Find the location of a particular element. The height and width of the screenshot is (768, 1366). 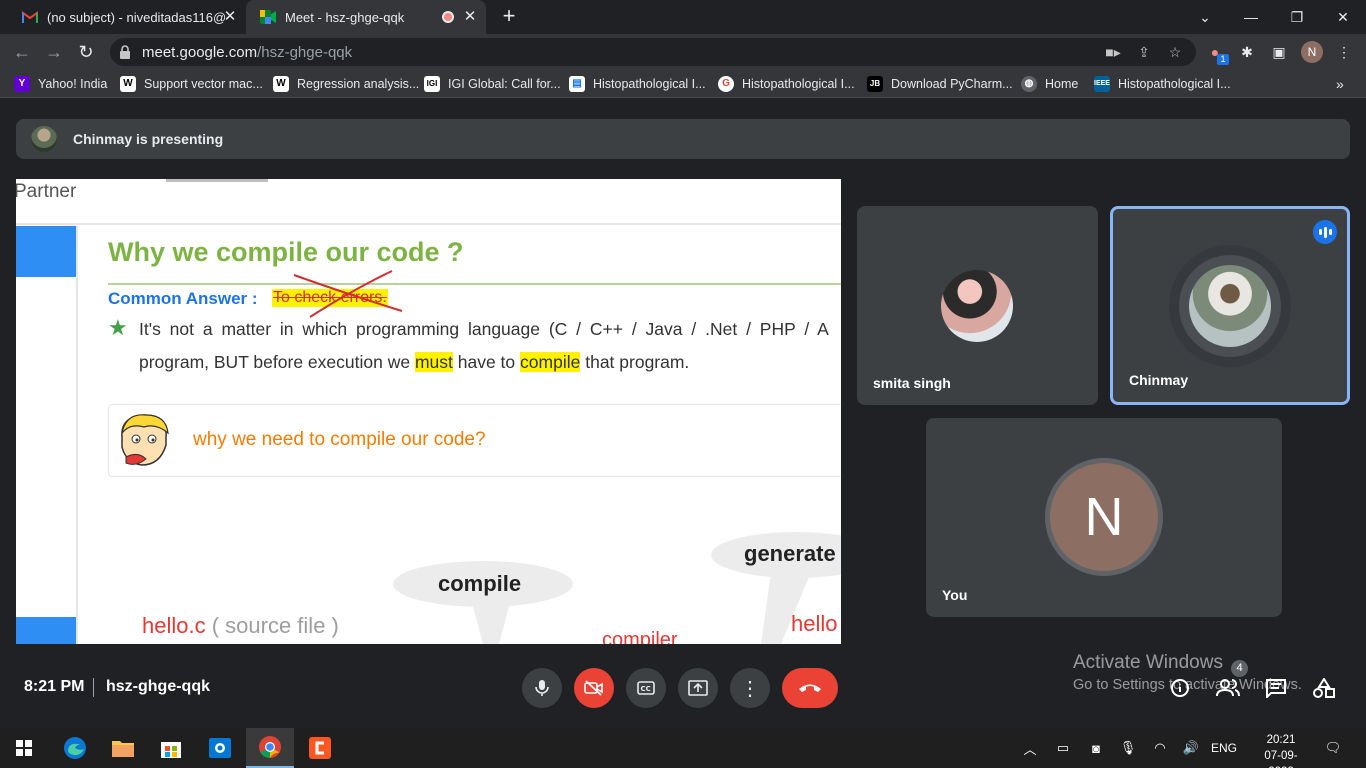

reload-button: ↻ is located at coordinates (86, 52).